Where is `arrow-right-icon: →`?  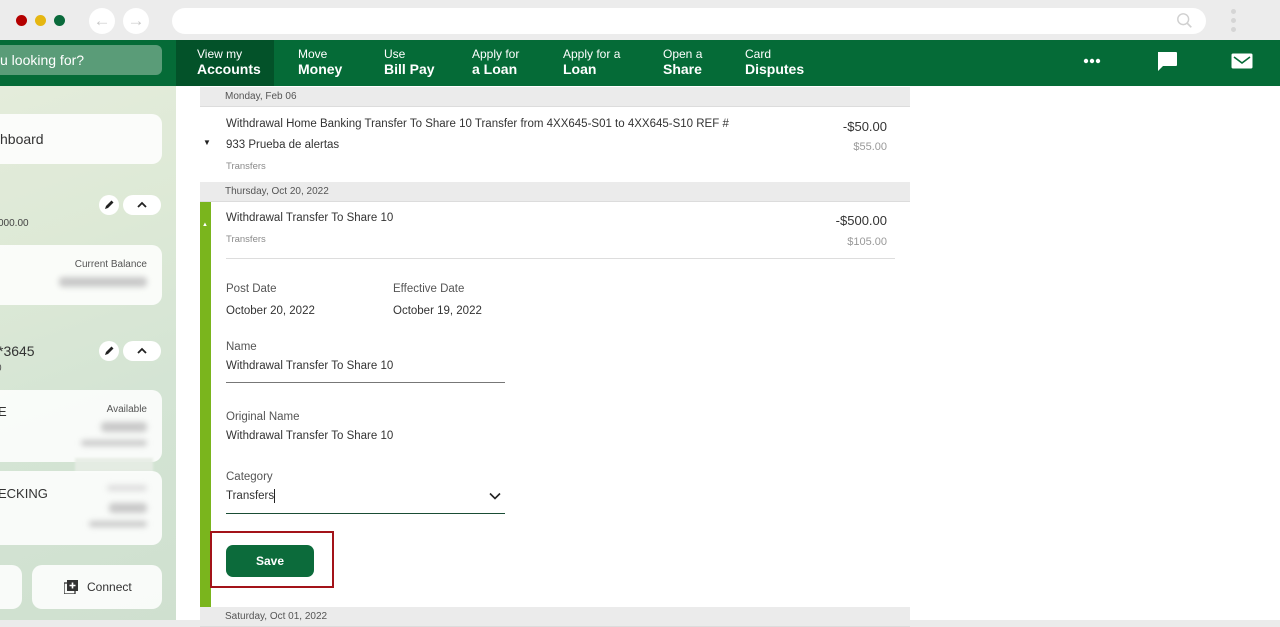 arrow-right-icon: → is located at coordinates (136, 21).